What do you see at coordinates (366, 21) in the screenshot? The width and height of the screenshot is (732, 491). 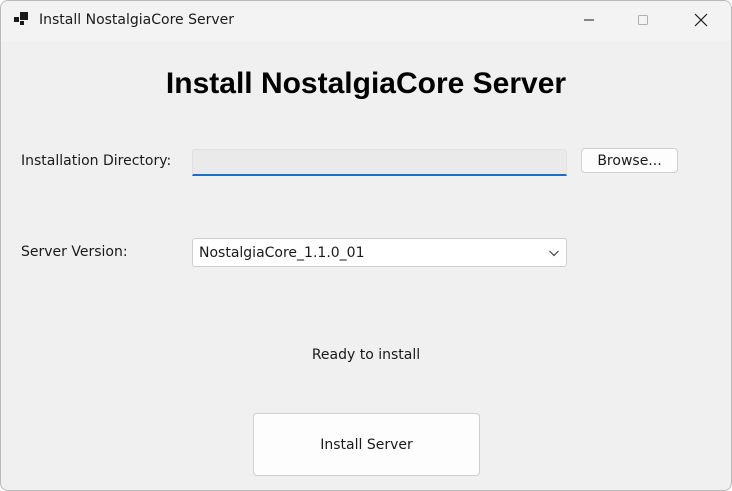 I see `title-bar: Install NostalgiaCore Server` at bounding box center [366, 21].